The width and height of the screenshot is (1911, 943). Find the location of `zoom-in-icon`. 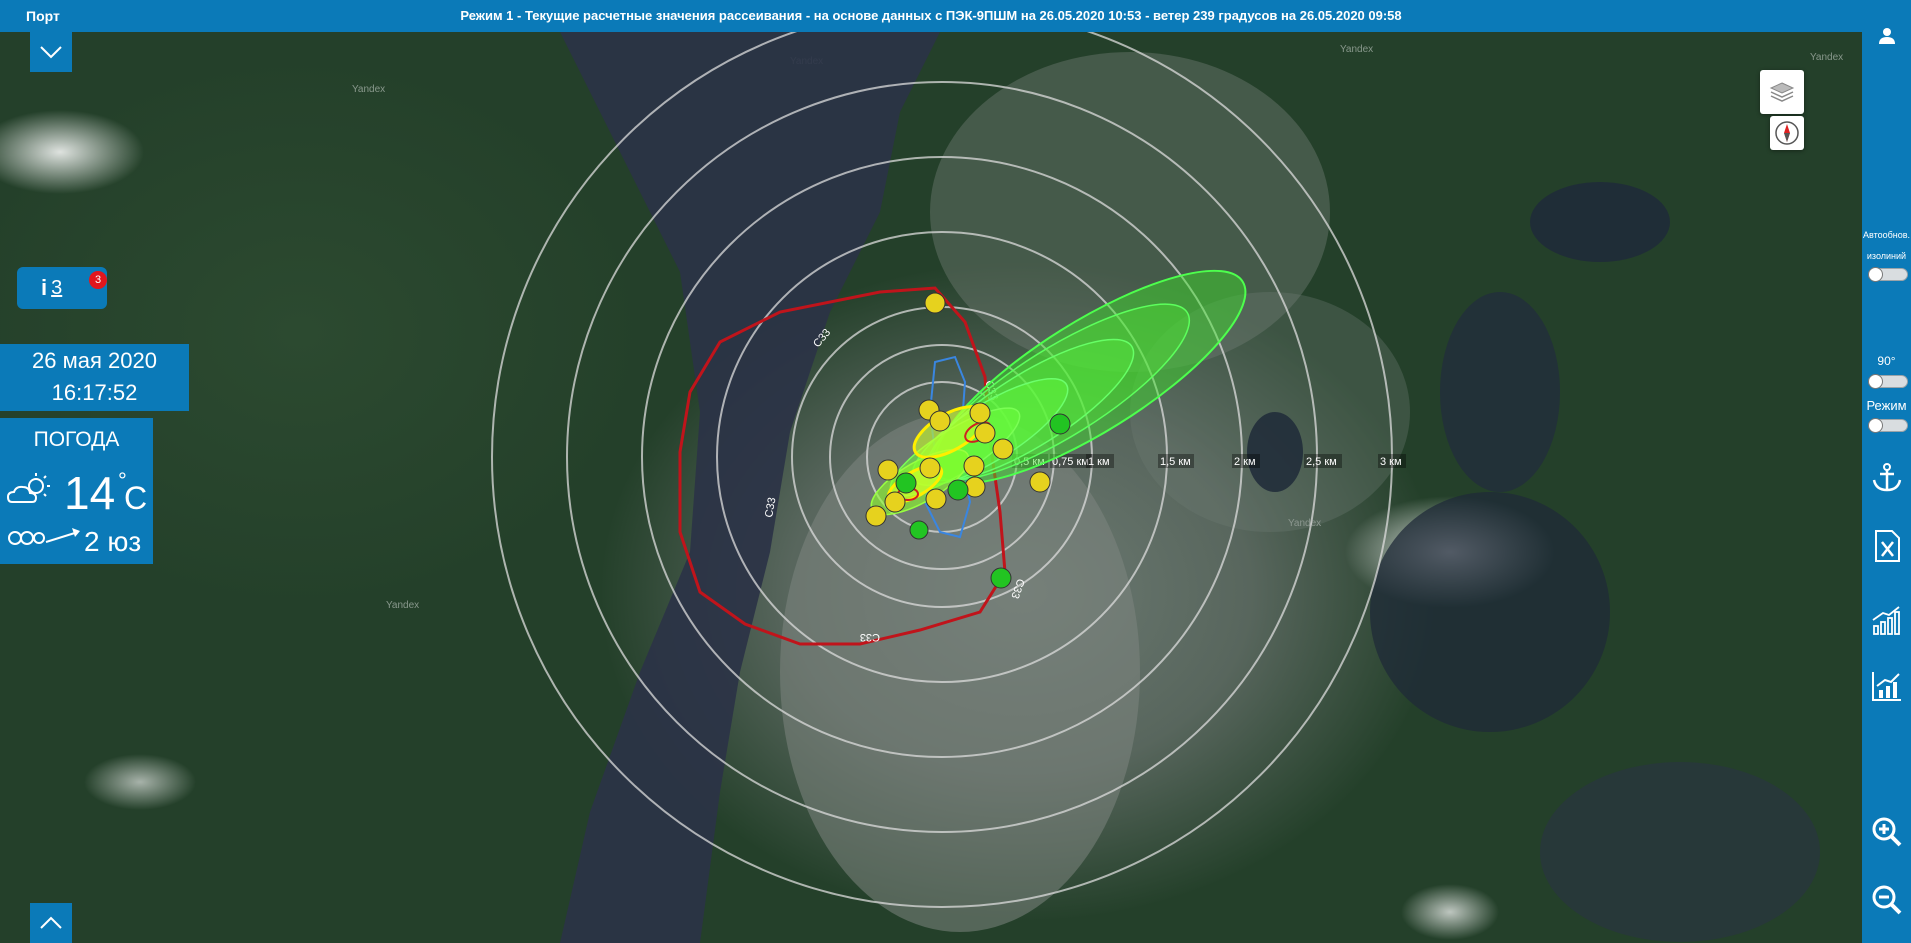

zoom-in-icon is located at coordinates (1886, 832).